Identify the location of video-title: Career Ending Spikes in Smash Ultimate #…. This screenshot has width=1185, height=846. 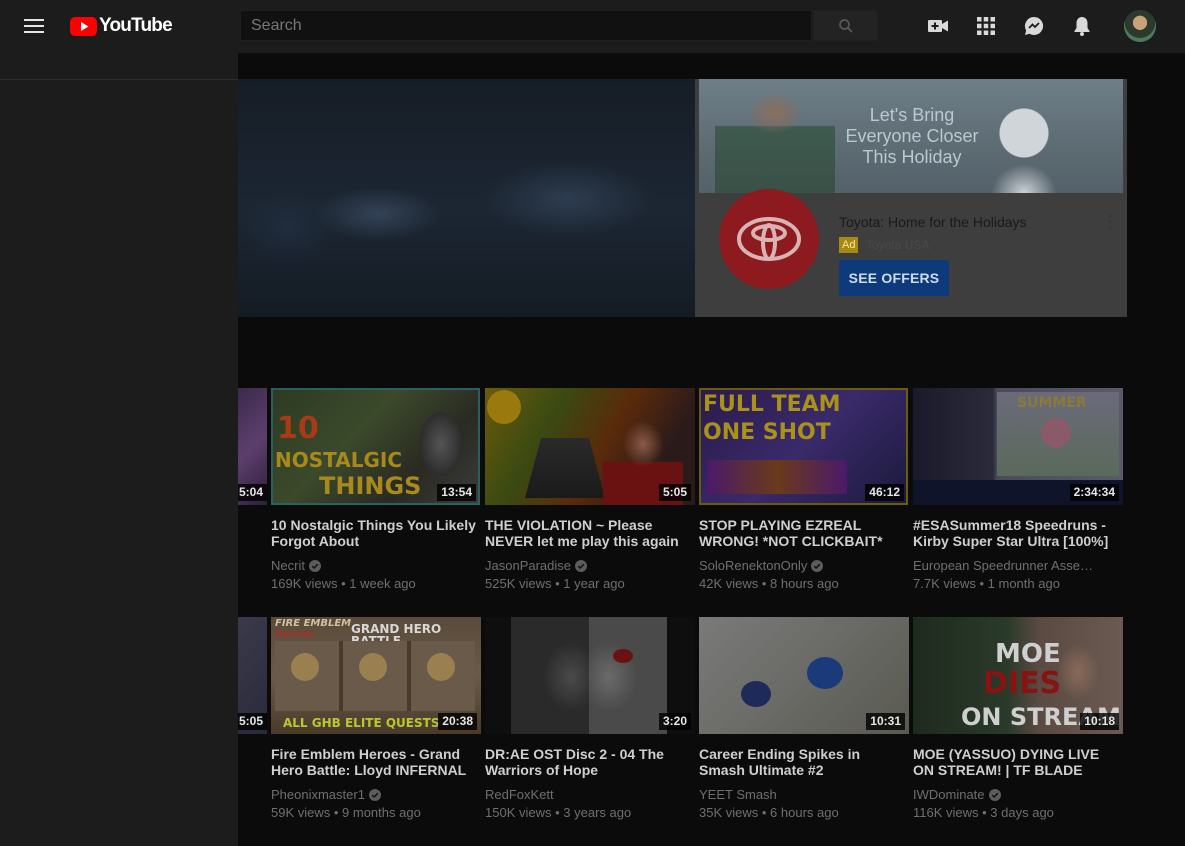
(801, 762).